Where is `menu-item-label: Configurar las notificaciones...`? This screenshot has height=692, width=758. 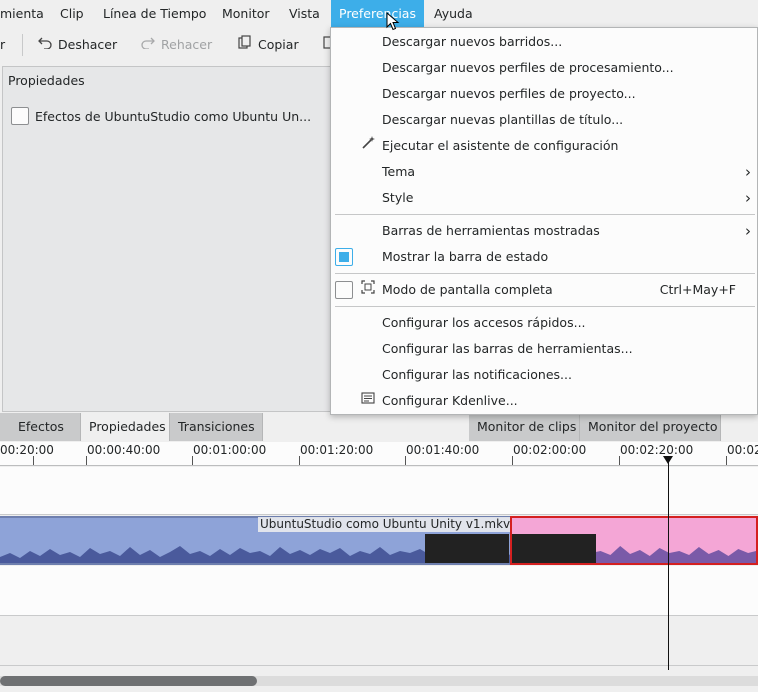 menu-item-label: Configurar las notificaciones... is located at coordinates (477, 374).